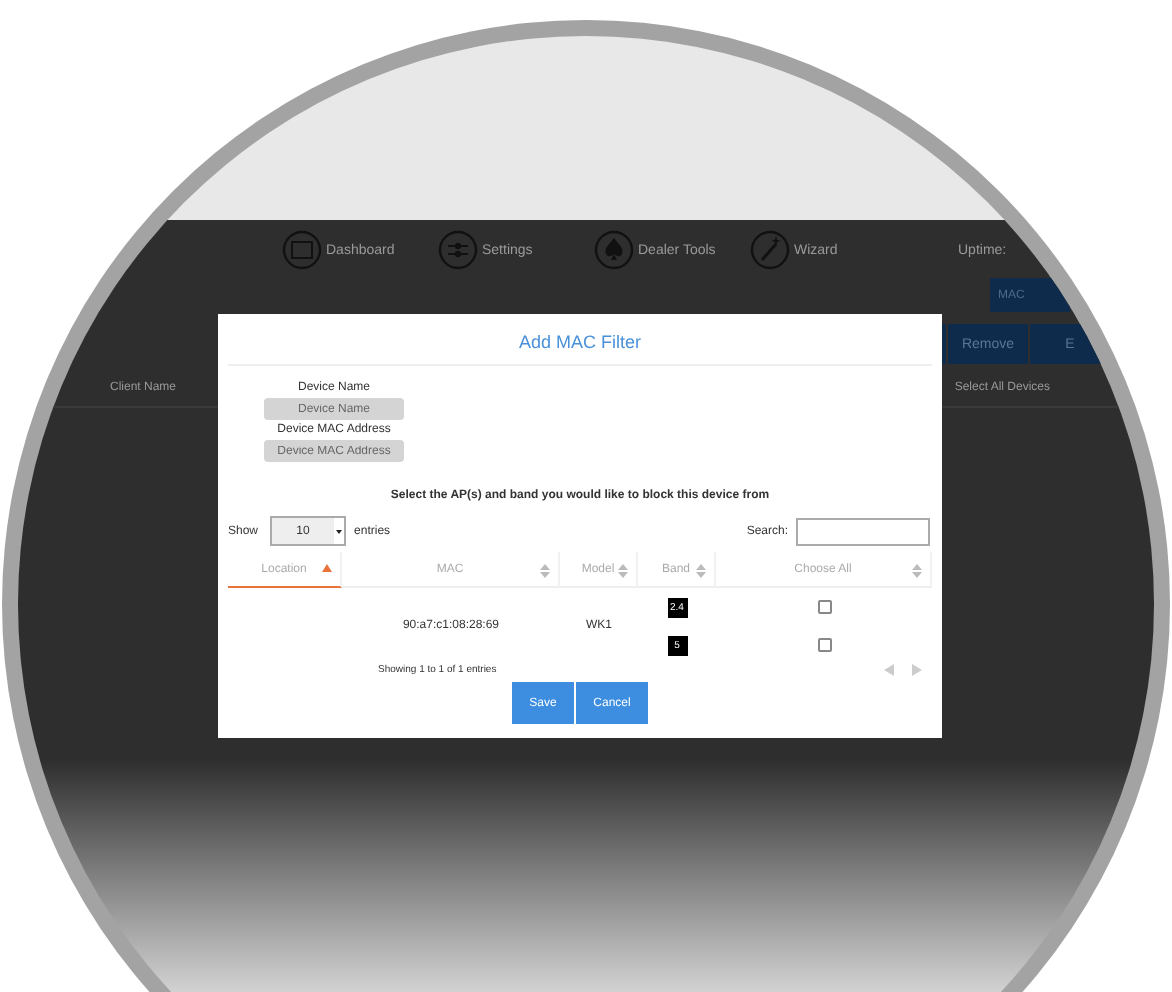 The width and height of the screenshot is (1172, 992). Describe the element at coordinates (580, 340) in the screenshot. I see `dialog-title: Add MAC Filter` at that location.